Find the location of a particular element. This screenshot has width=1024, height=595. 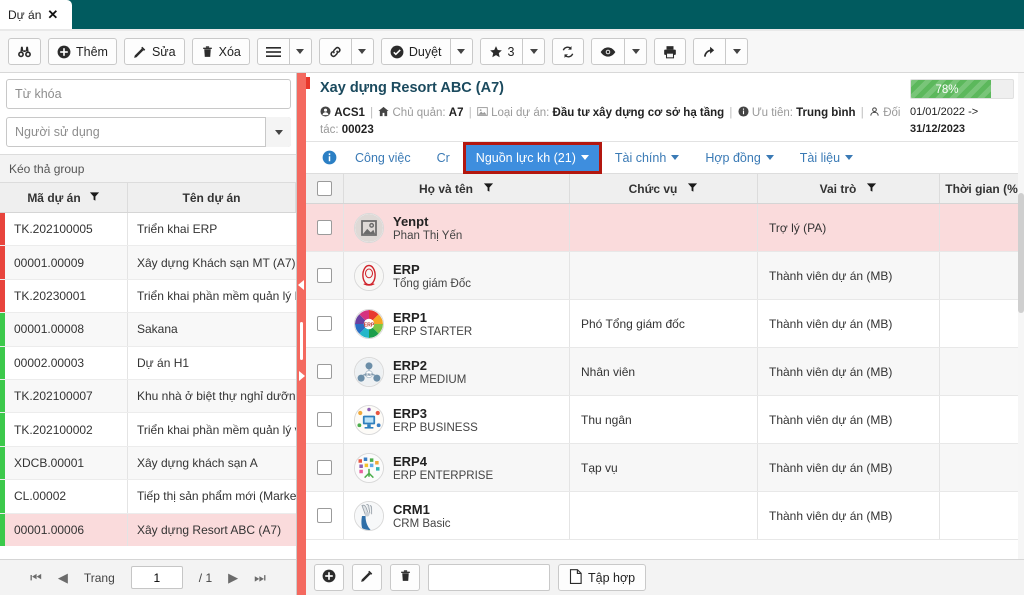

column-header-ma-du-an: Mã dự án is located at coordinates (64, 197).